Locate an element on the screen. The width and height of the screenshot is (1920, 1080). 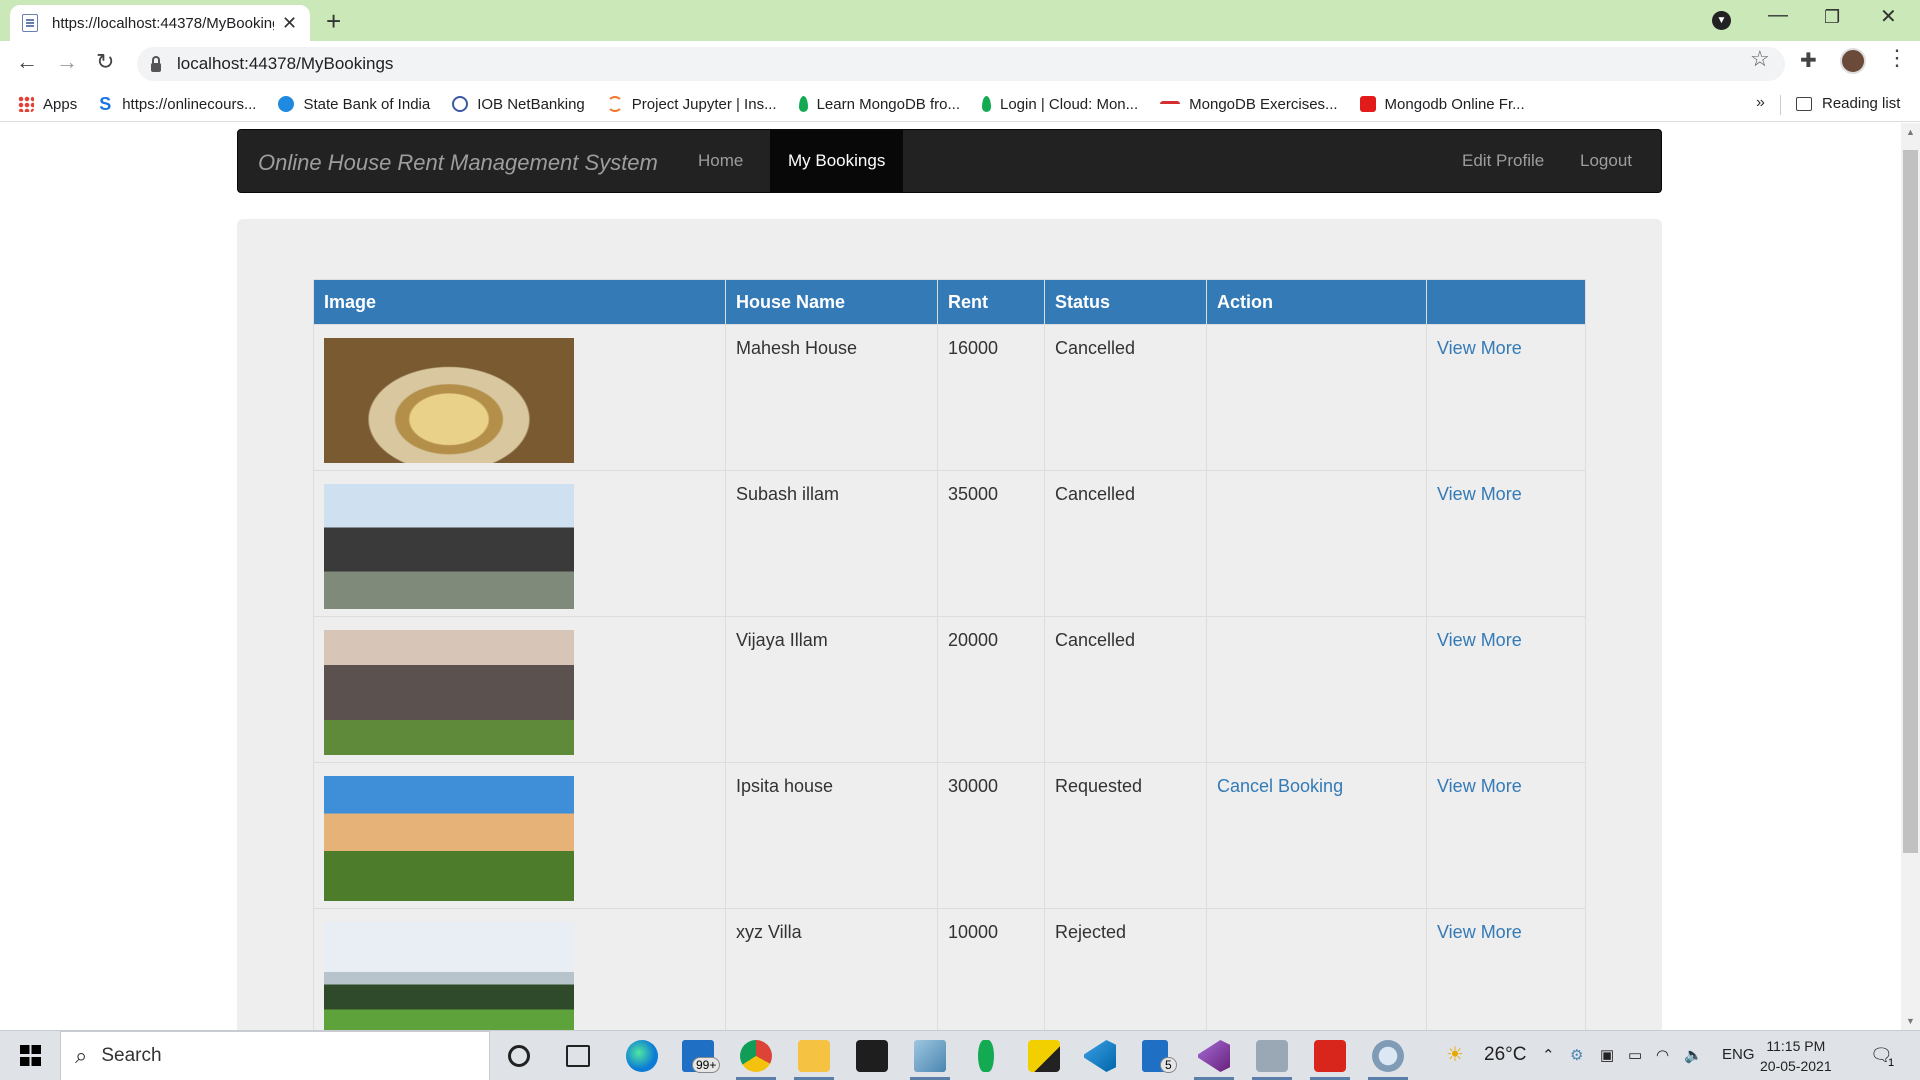
lock-icon is located at coordinates (156, 63).